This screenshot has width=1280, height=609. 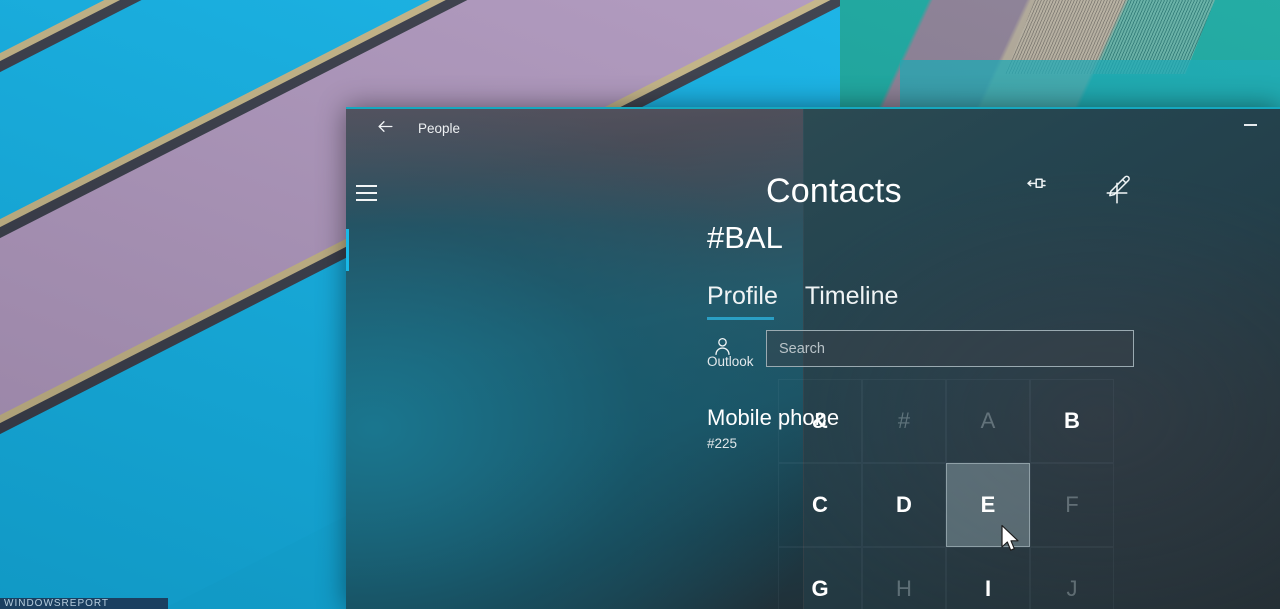 What do you see at coordinates (1072, 421) in the screenshot?
I see `alpha-cell-b: B` at bounding box center [1072, 421].